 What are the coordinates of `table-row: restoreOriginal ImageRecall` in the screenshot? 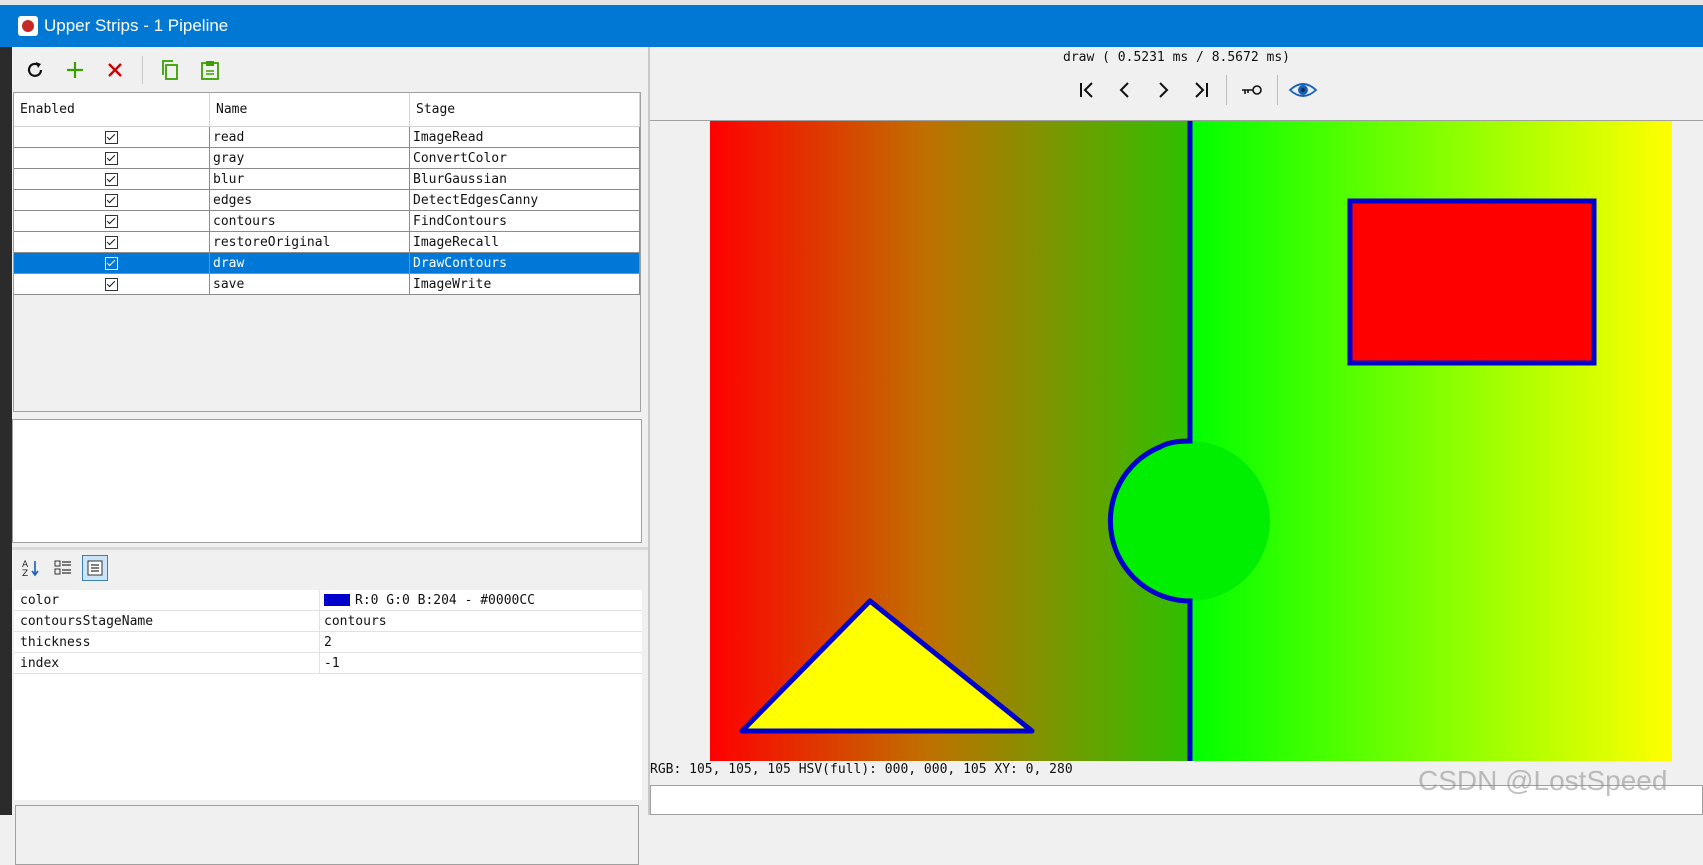 It's located at (327, 242).